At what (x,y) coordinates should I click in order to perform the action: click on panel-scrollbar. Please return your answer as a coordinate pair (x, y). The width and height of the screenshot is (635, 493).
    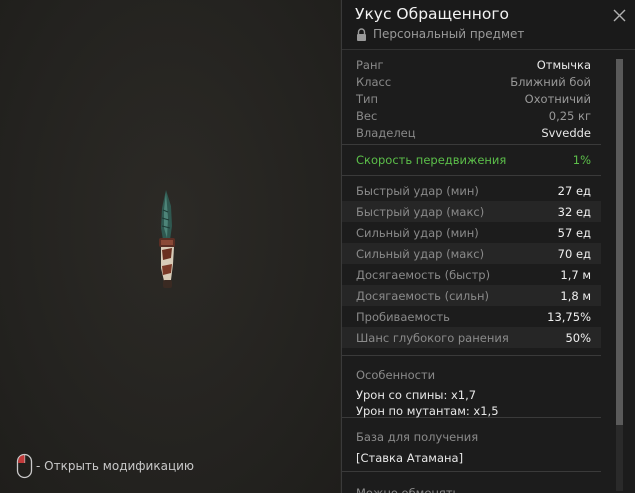
    Looking at the image, I should click on (619, 275).